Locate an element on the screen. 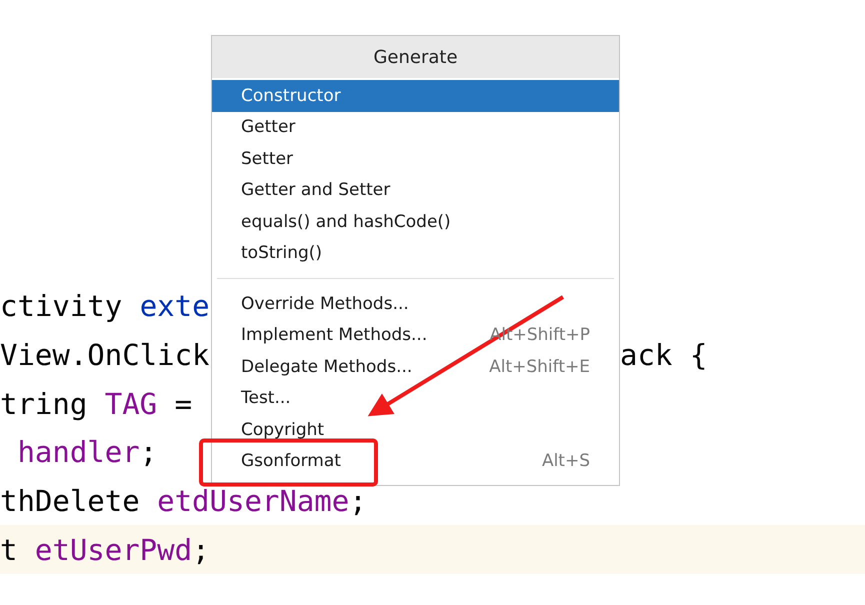 The width and height of the screenshot is (865, 605). menu-item: Getter is located at coordinates (415, 127).